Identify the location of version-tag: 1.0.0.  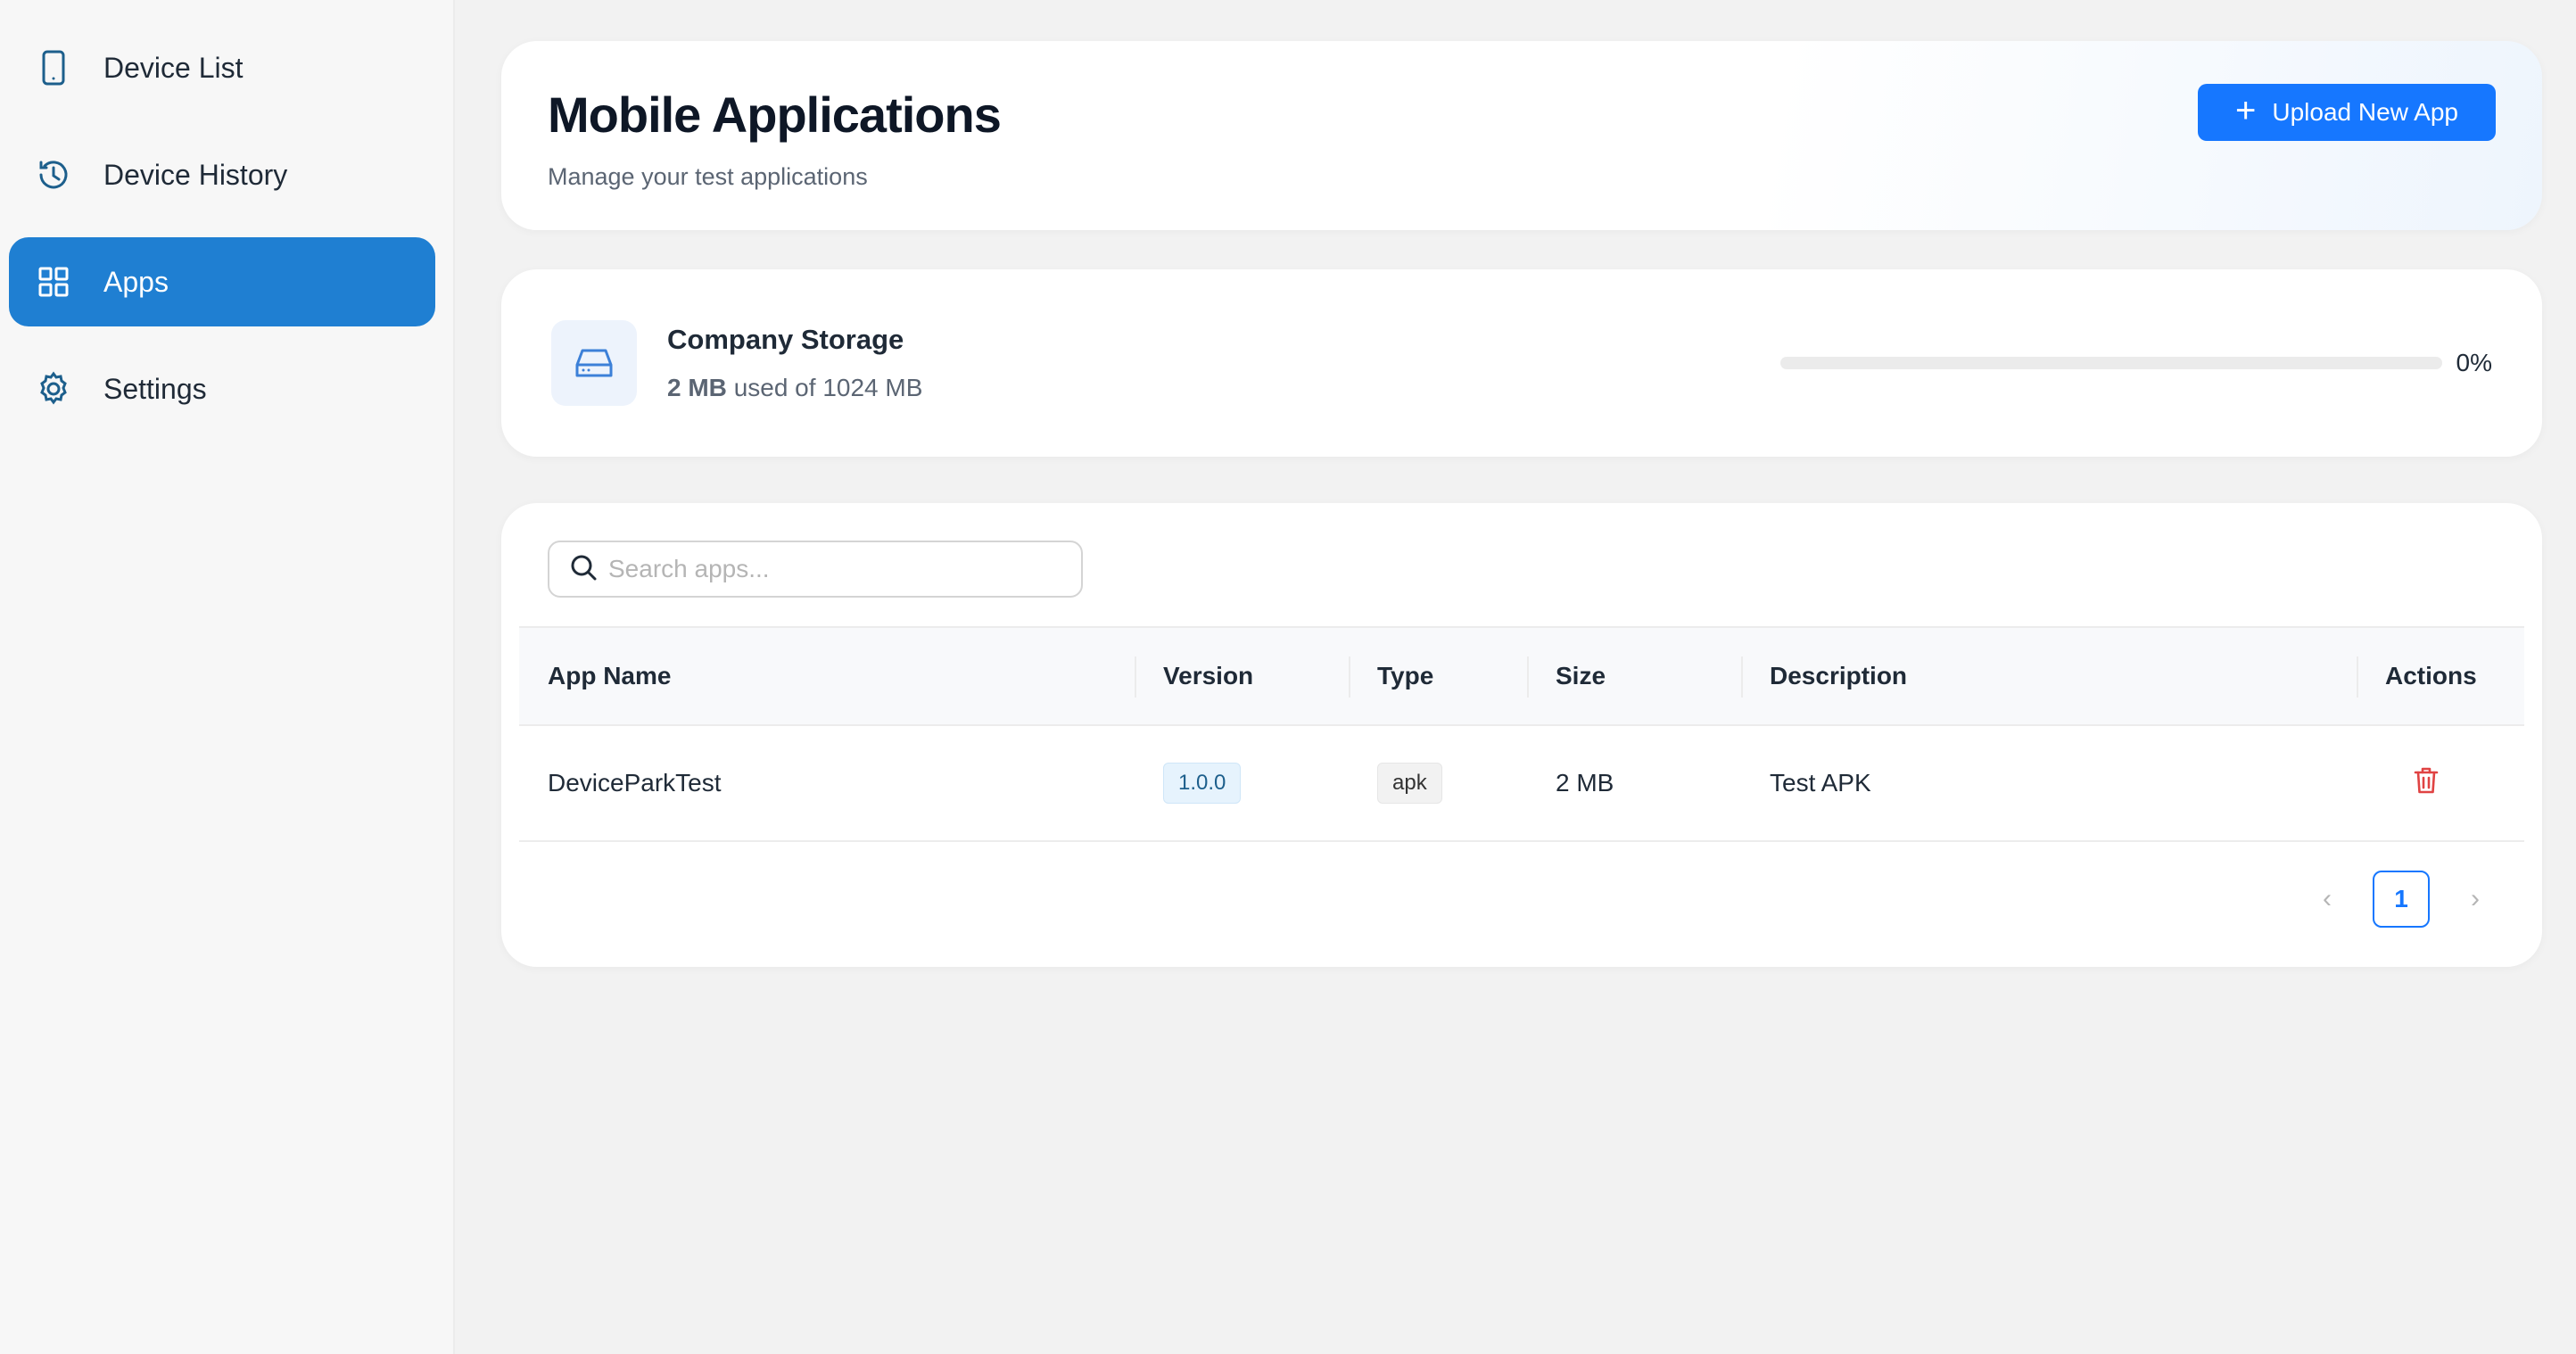
(1202, 783).